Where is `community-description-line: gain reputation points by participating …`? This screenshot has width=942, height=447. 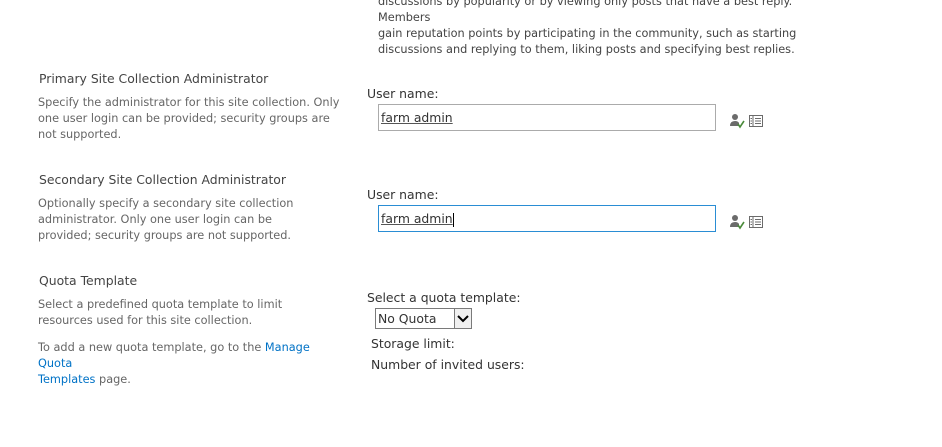 community-description-line: gain reputation points by participating … is located at coordinates (587, 33).